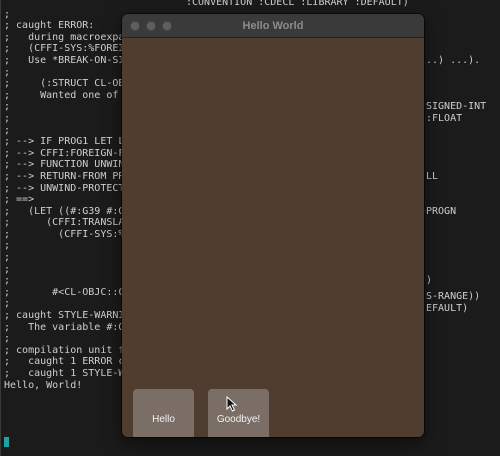 This screenshot has height=456, width=500. I want to click on window-titlebar: Hello World, so click(273, 26).